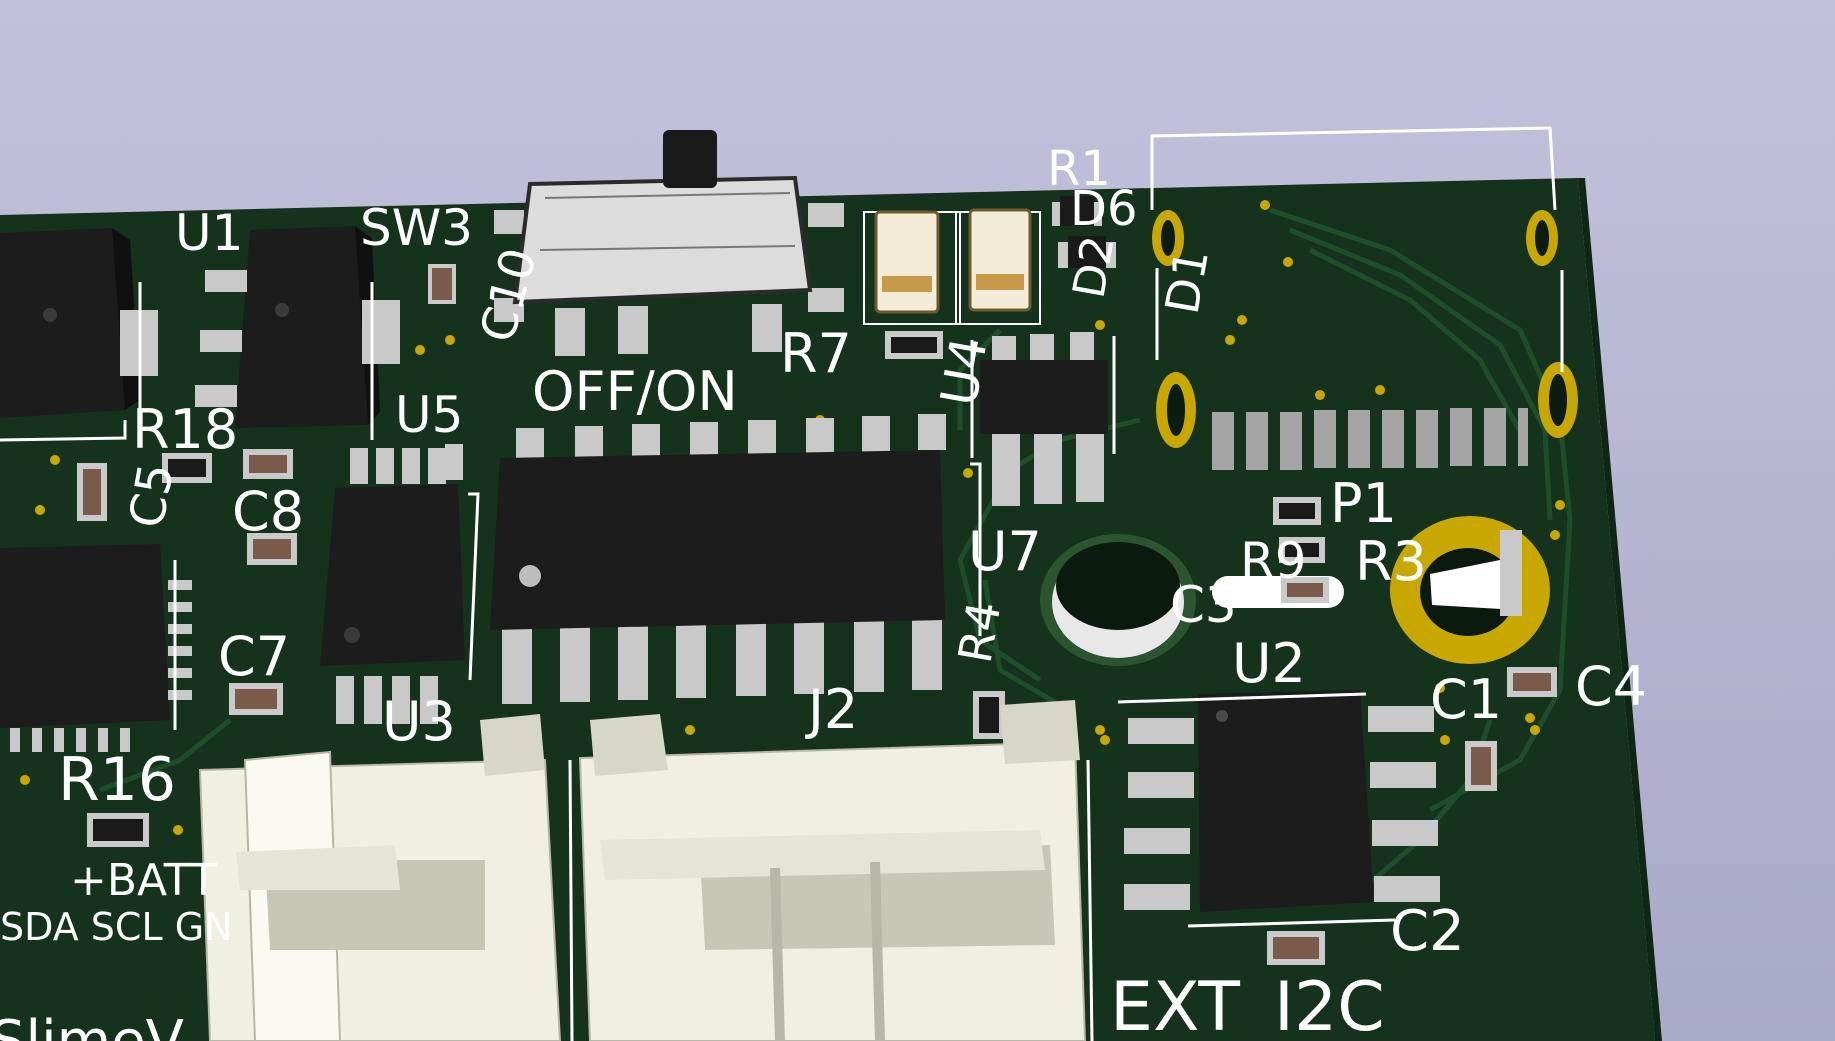 The height and width of the screenshot is (1041, 1835). I want to click on label-d6: D6, so click(1104, 209).